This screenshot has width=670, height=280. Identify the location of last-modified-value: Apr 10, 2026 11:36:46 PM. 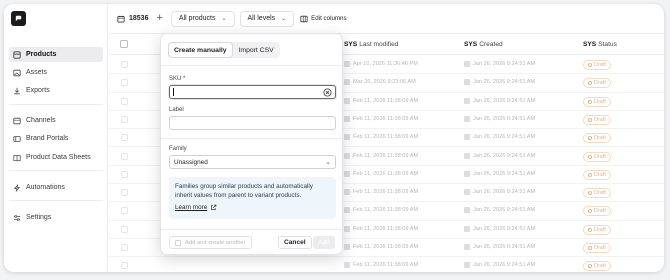
(385, 64).